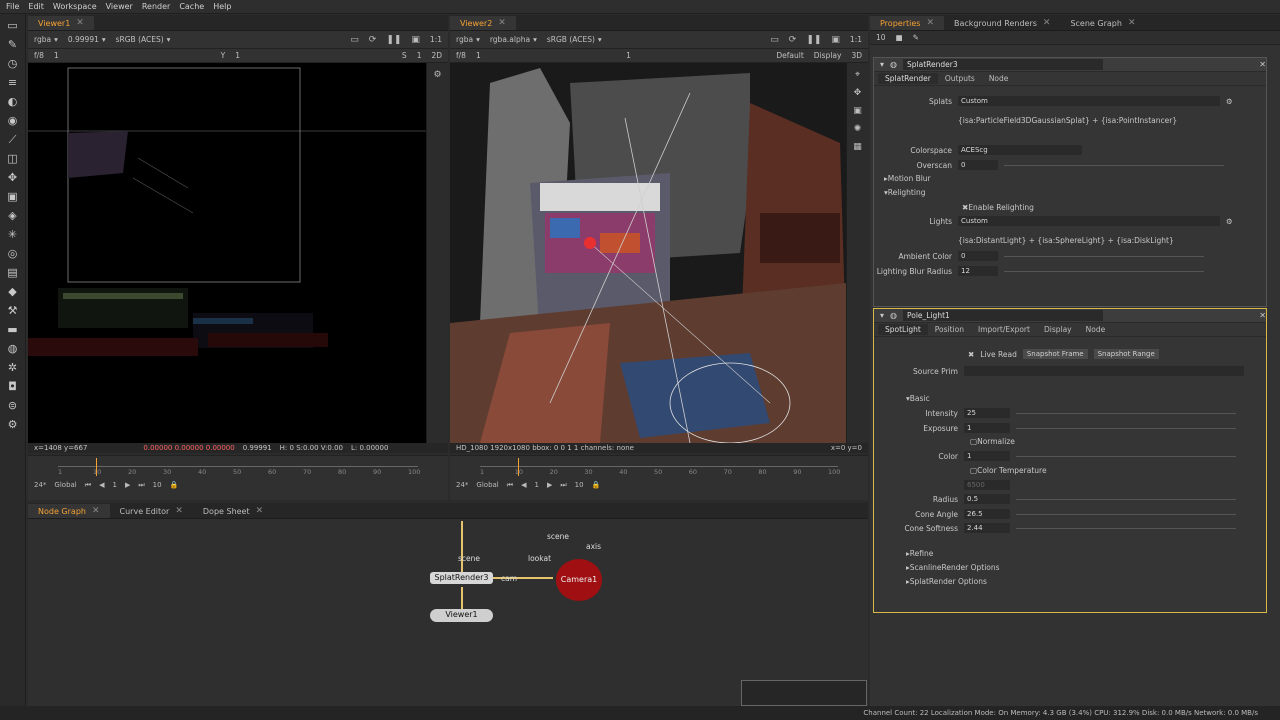 This screenshot has width=1280, height=720. What do you see at coordinates (13, 159) in the screenshot?
I see `merge-icon: ◫` at bounding box center [13, 159].